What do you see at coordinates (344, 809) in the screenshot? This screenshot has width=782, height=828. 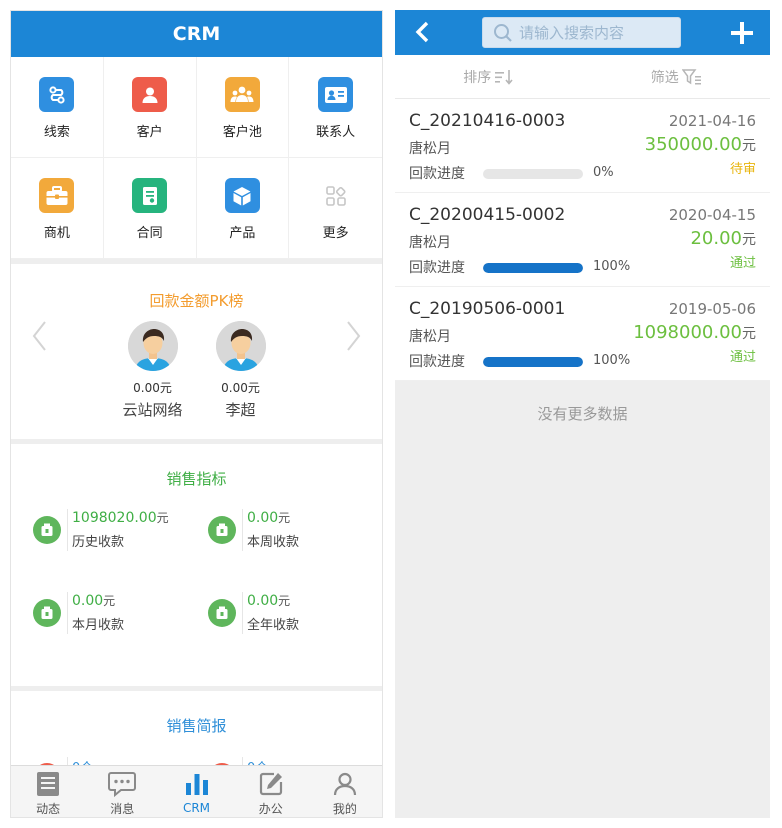 I see `tab-label: 我的` at bounding box center [344, 809].